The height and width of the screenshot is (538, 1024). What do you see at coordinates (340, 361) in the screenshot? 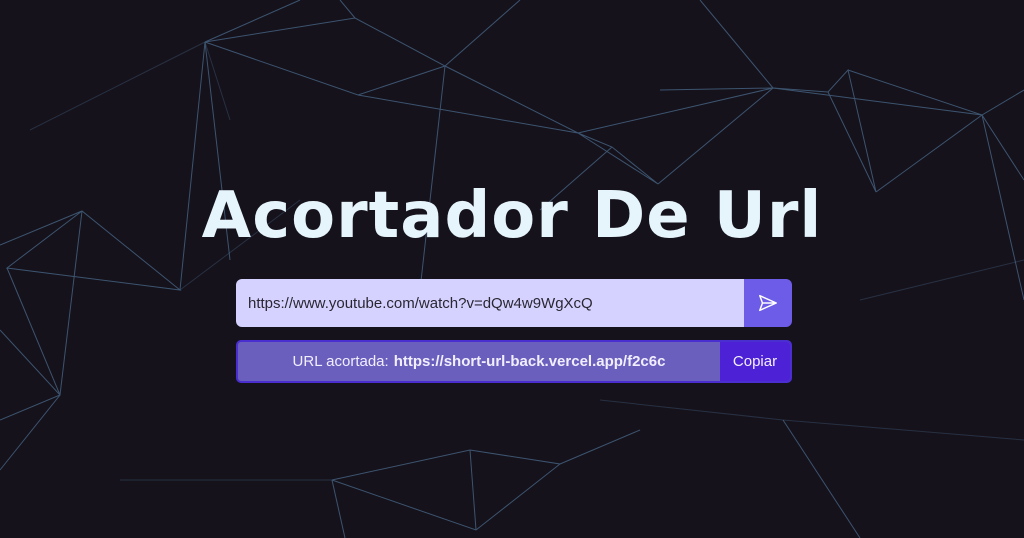
I see `result-label: URL acortada:` at bounding box center [340, 361].